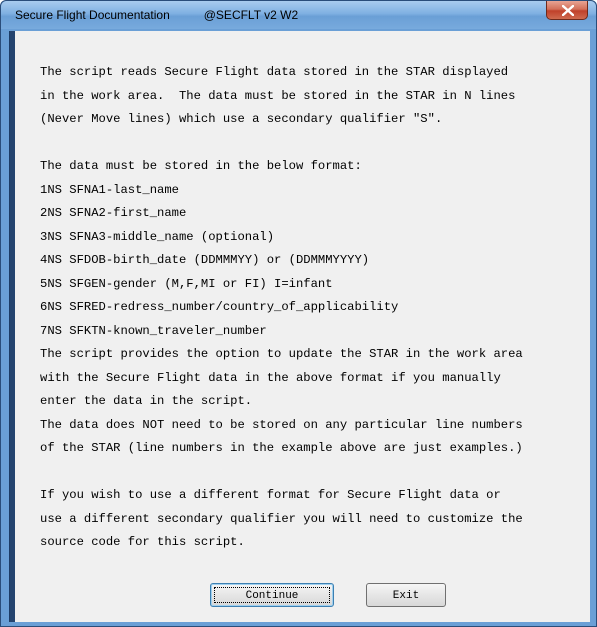 The width and height of the screenshot is (597, 627). I want to click on window-title: Secure Flight Documentation, so click(92, 15).